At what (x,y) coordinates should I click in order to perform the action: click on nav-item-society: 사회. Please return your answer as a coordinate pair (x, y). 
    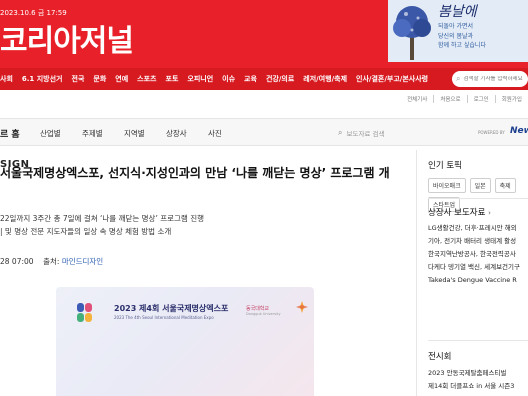
    Looking at the image, I should click on (6, 79).